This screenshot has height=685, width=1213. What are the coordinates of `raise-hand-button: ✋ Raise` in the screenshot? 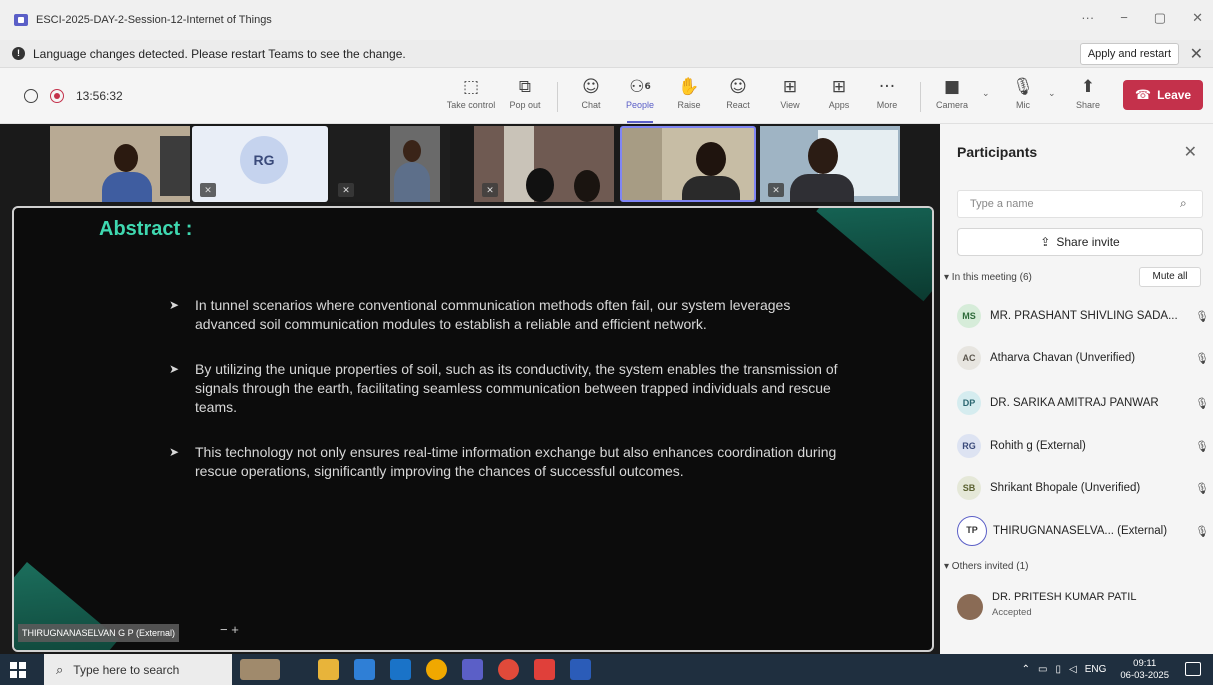 It's located at (689, 97).